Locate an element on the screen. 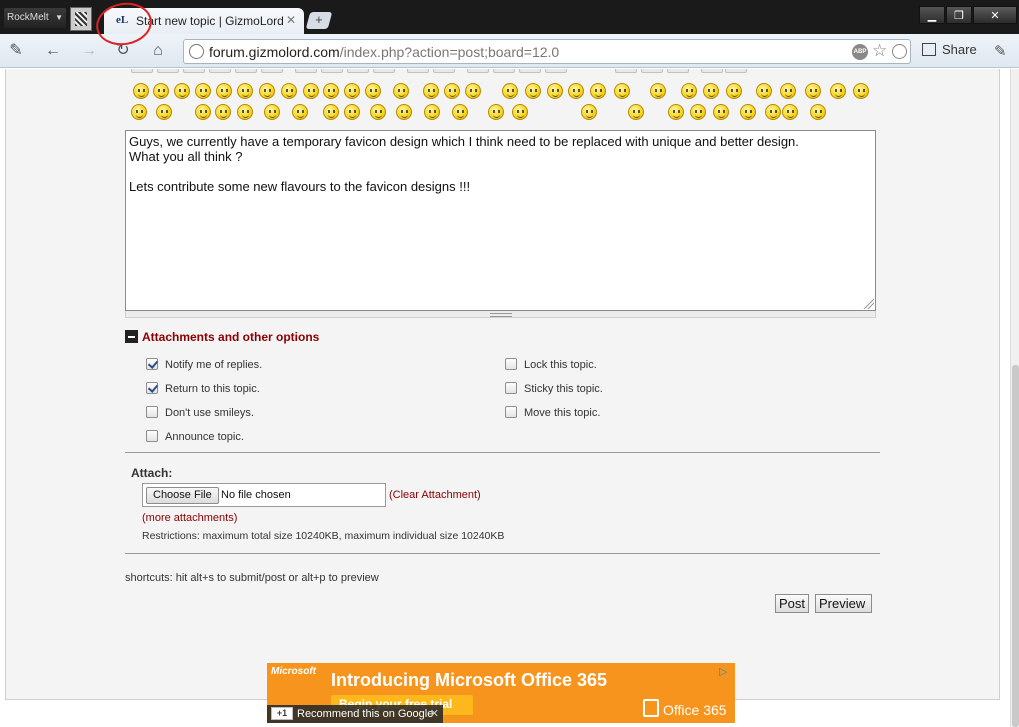 The height and width of the screenshot is (727, 1019). wrench-menu-icon: ✎ is located at coordinates (1000, 51).